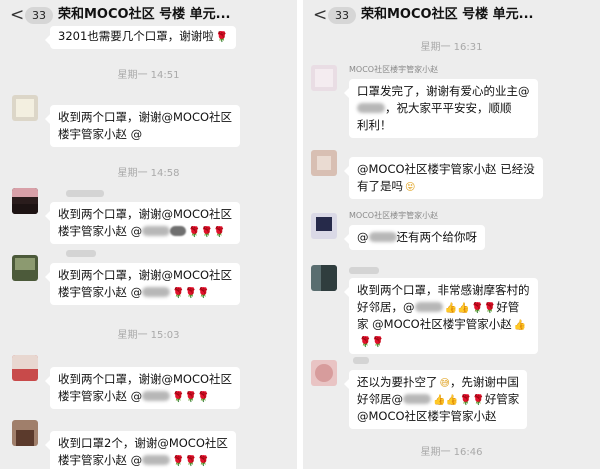 The image size is (600, 469). What do you see at coordinates (443, 91) in the screenshot?
I see `message-text: 口罩发完了，谢谢有爱心的业主@` at bounding box center [443, 91].